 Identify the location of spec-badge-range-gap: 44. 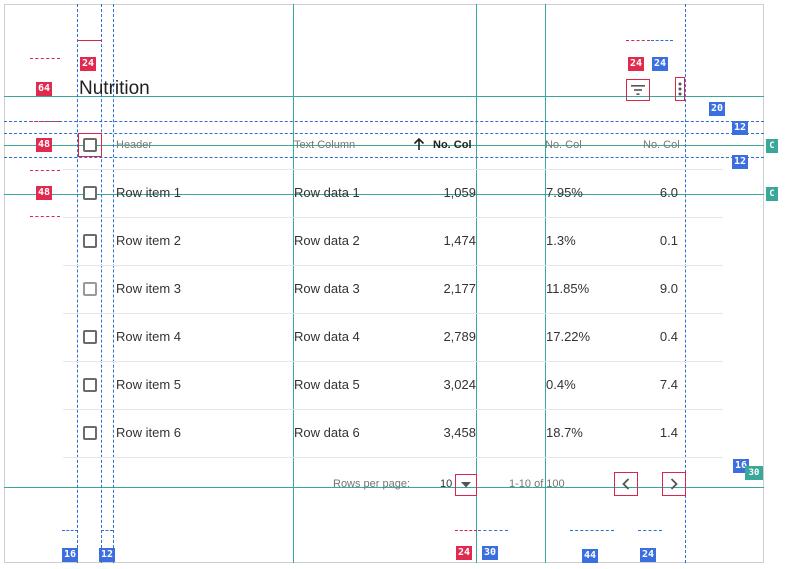
(590, 556).